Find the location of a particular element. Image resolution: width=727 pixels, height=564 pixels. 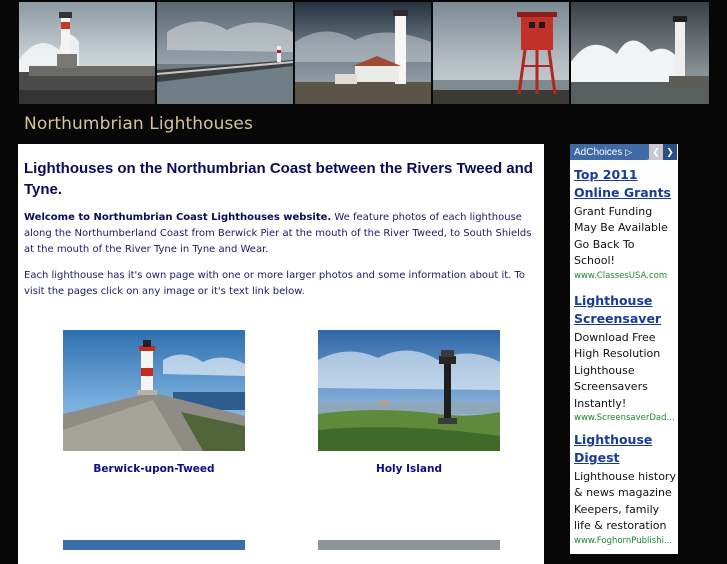

ad-choices-icon: ▷ is located at coordinates (629, 152).